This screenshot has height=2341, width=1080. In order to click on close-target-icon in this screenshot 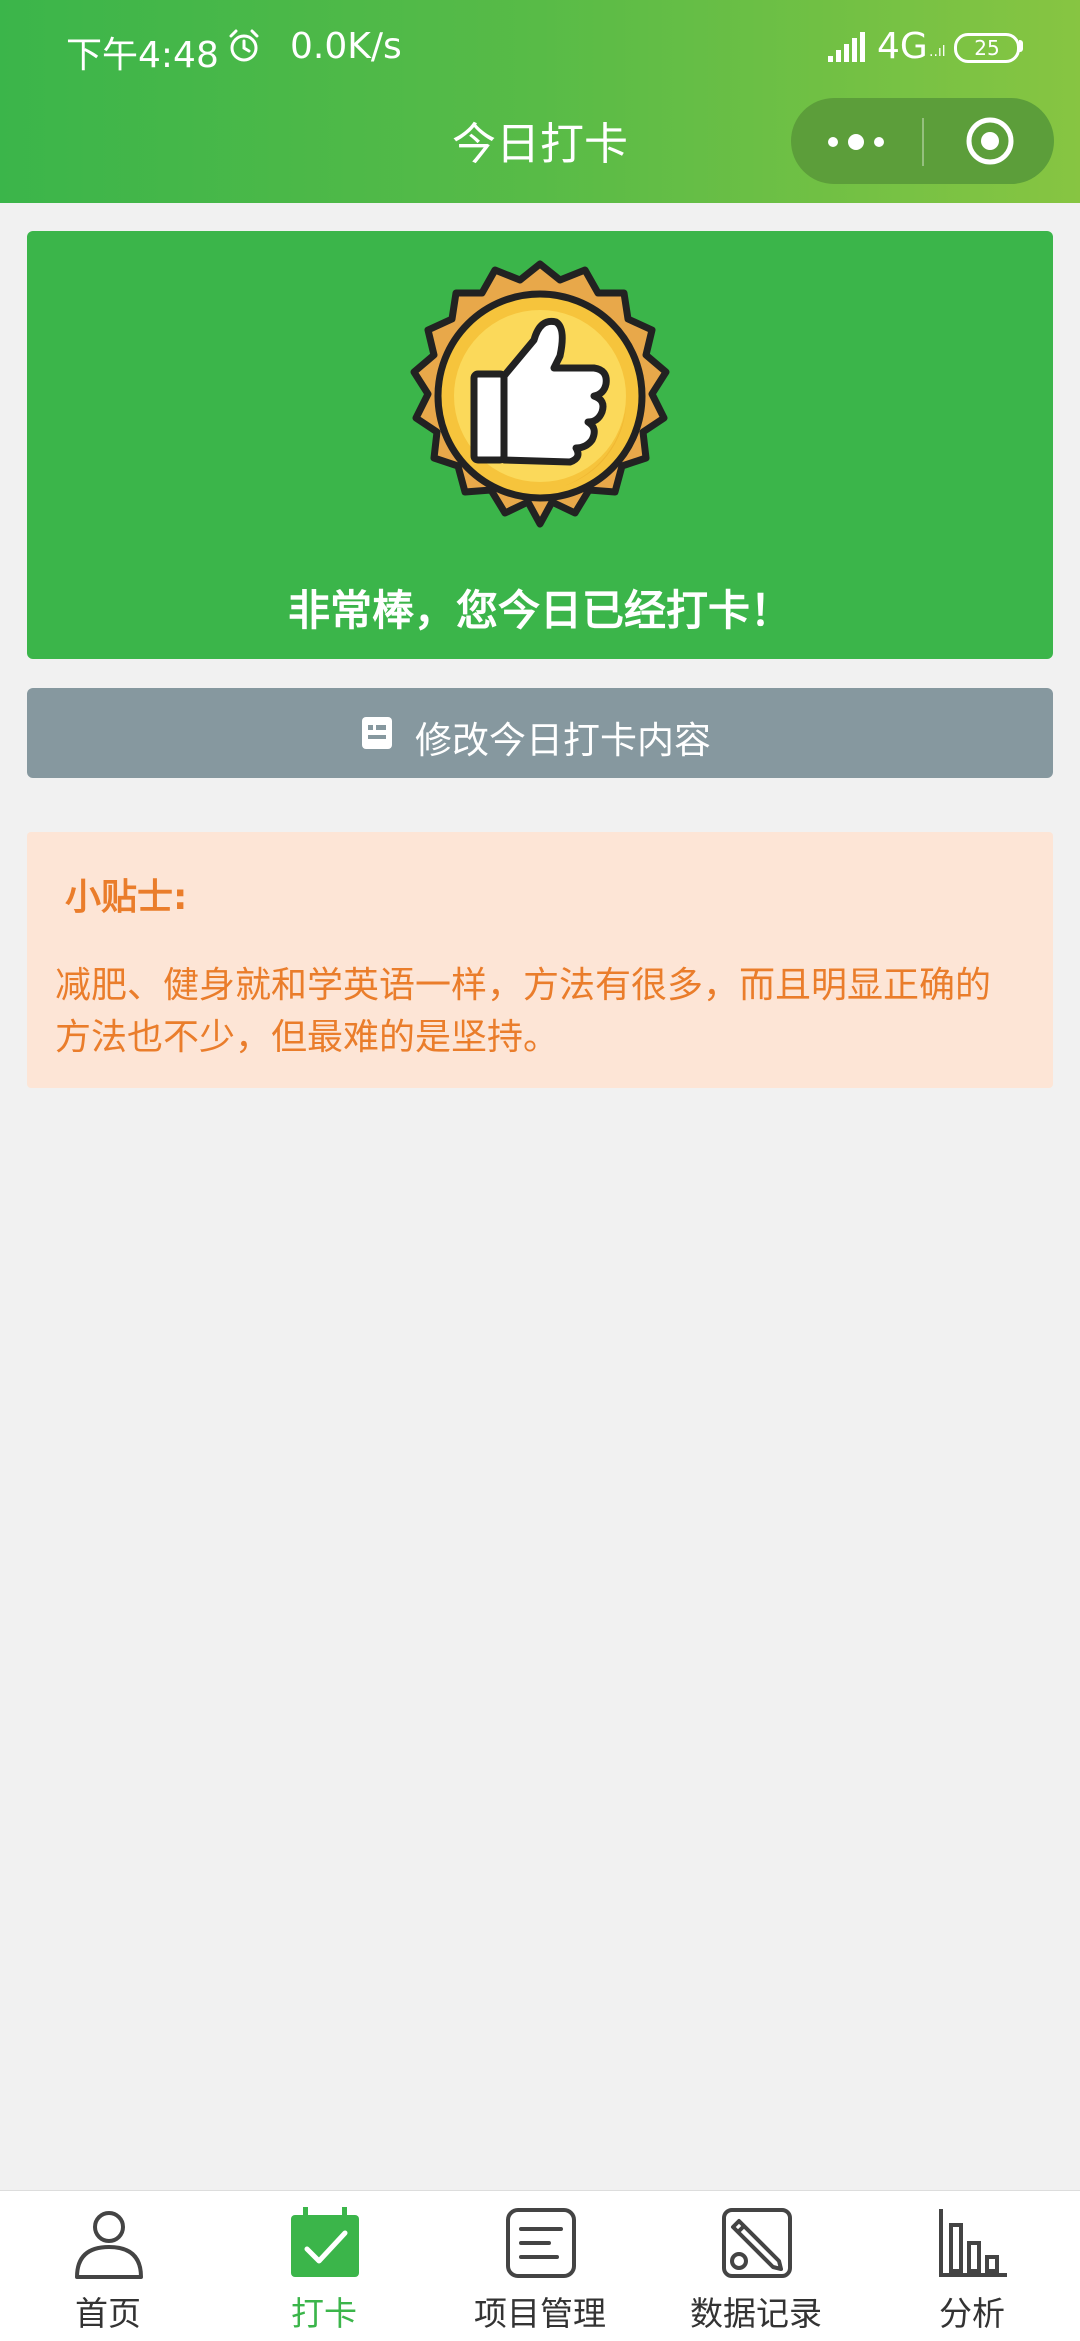, I will do `click(990, 141)`.